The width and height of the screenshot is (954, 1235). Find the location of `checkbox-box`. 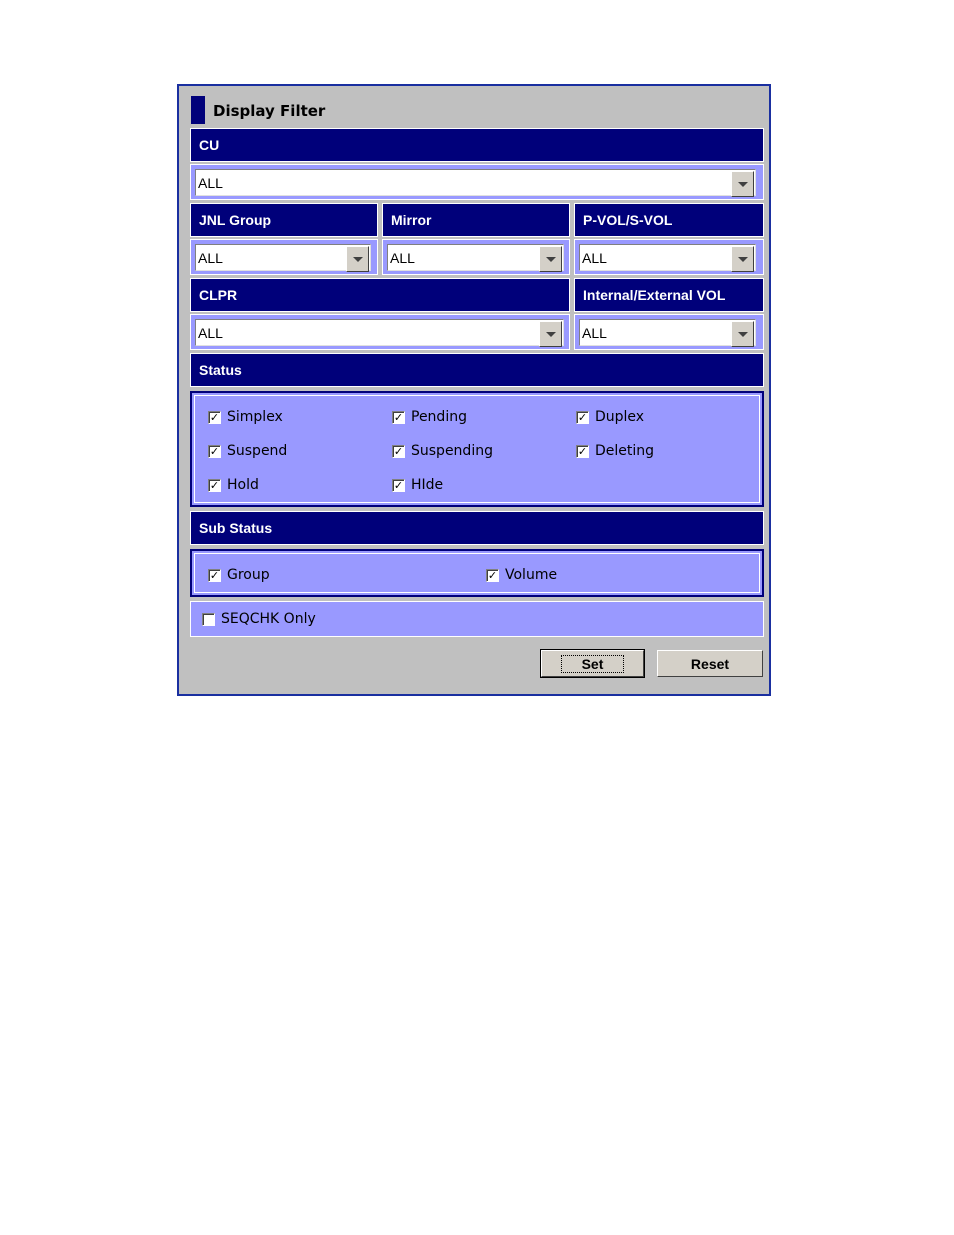

checkbox-box is located at coordinates (208, 619).